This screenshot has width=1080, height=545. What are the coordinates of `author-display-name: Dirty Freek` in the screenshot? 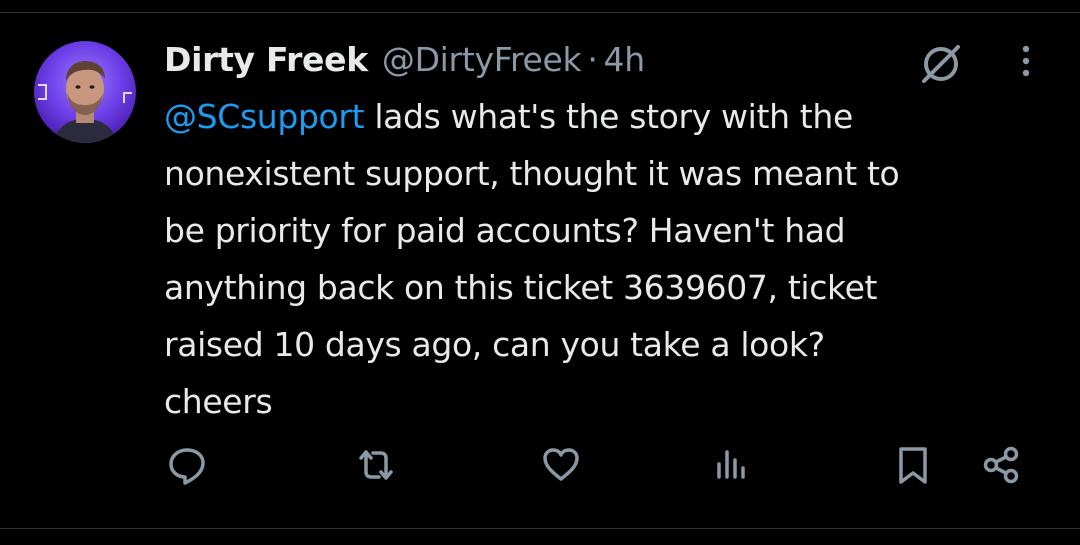 It's located at (266, 59).